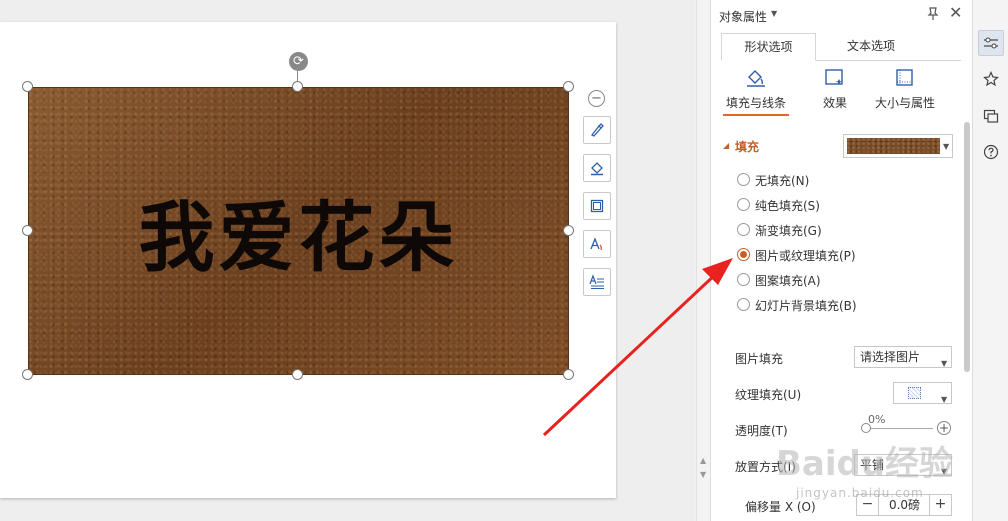  I want to click on pin-icon, so click(933, 14).